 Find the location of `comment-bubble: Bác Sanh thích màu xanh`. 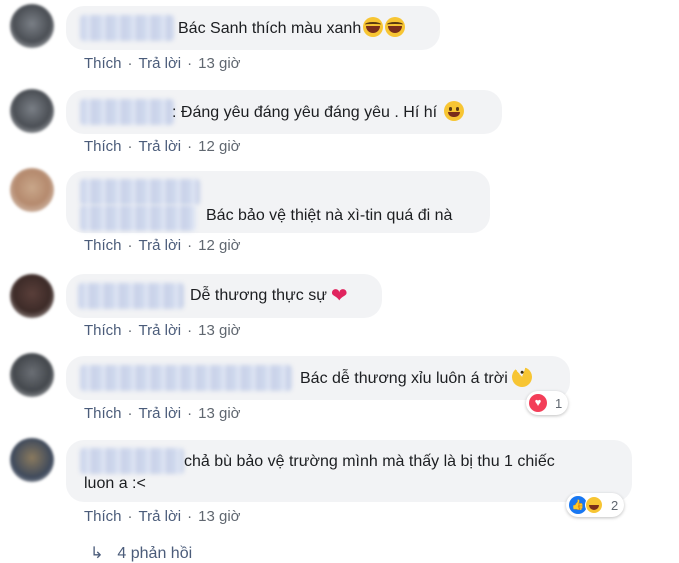

comment-bubble: Bác Sanh thích màu xanh is located at coordinates (253, 28).